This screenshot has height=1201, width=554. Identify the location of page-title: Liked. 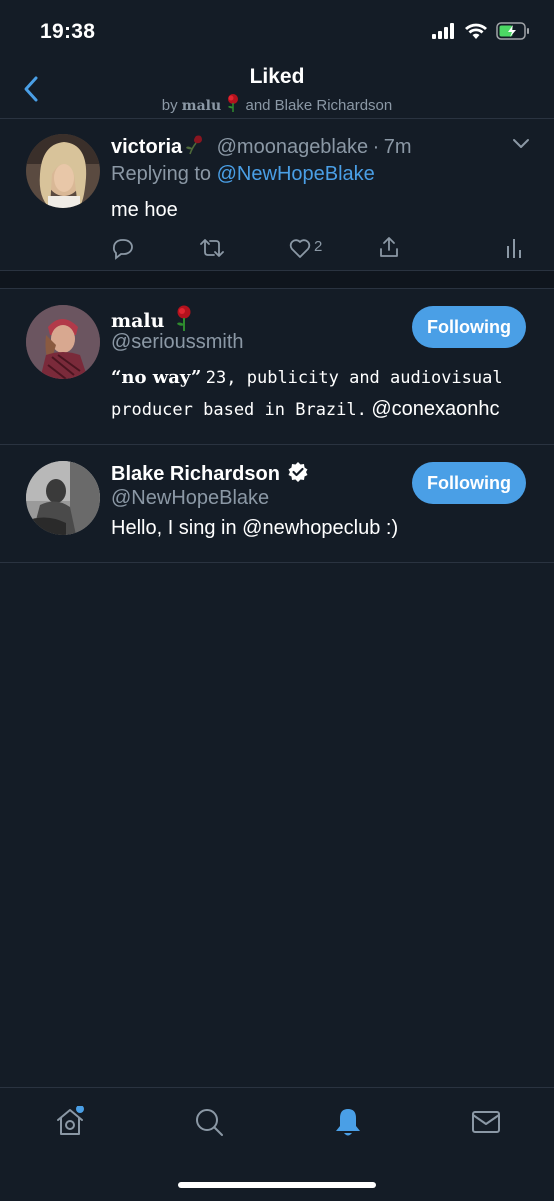
(277, 76).